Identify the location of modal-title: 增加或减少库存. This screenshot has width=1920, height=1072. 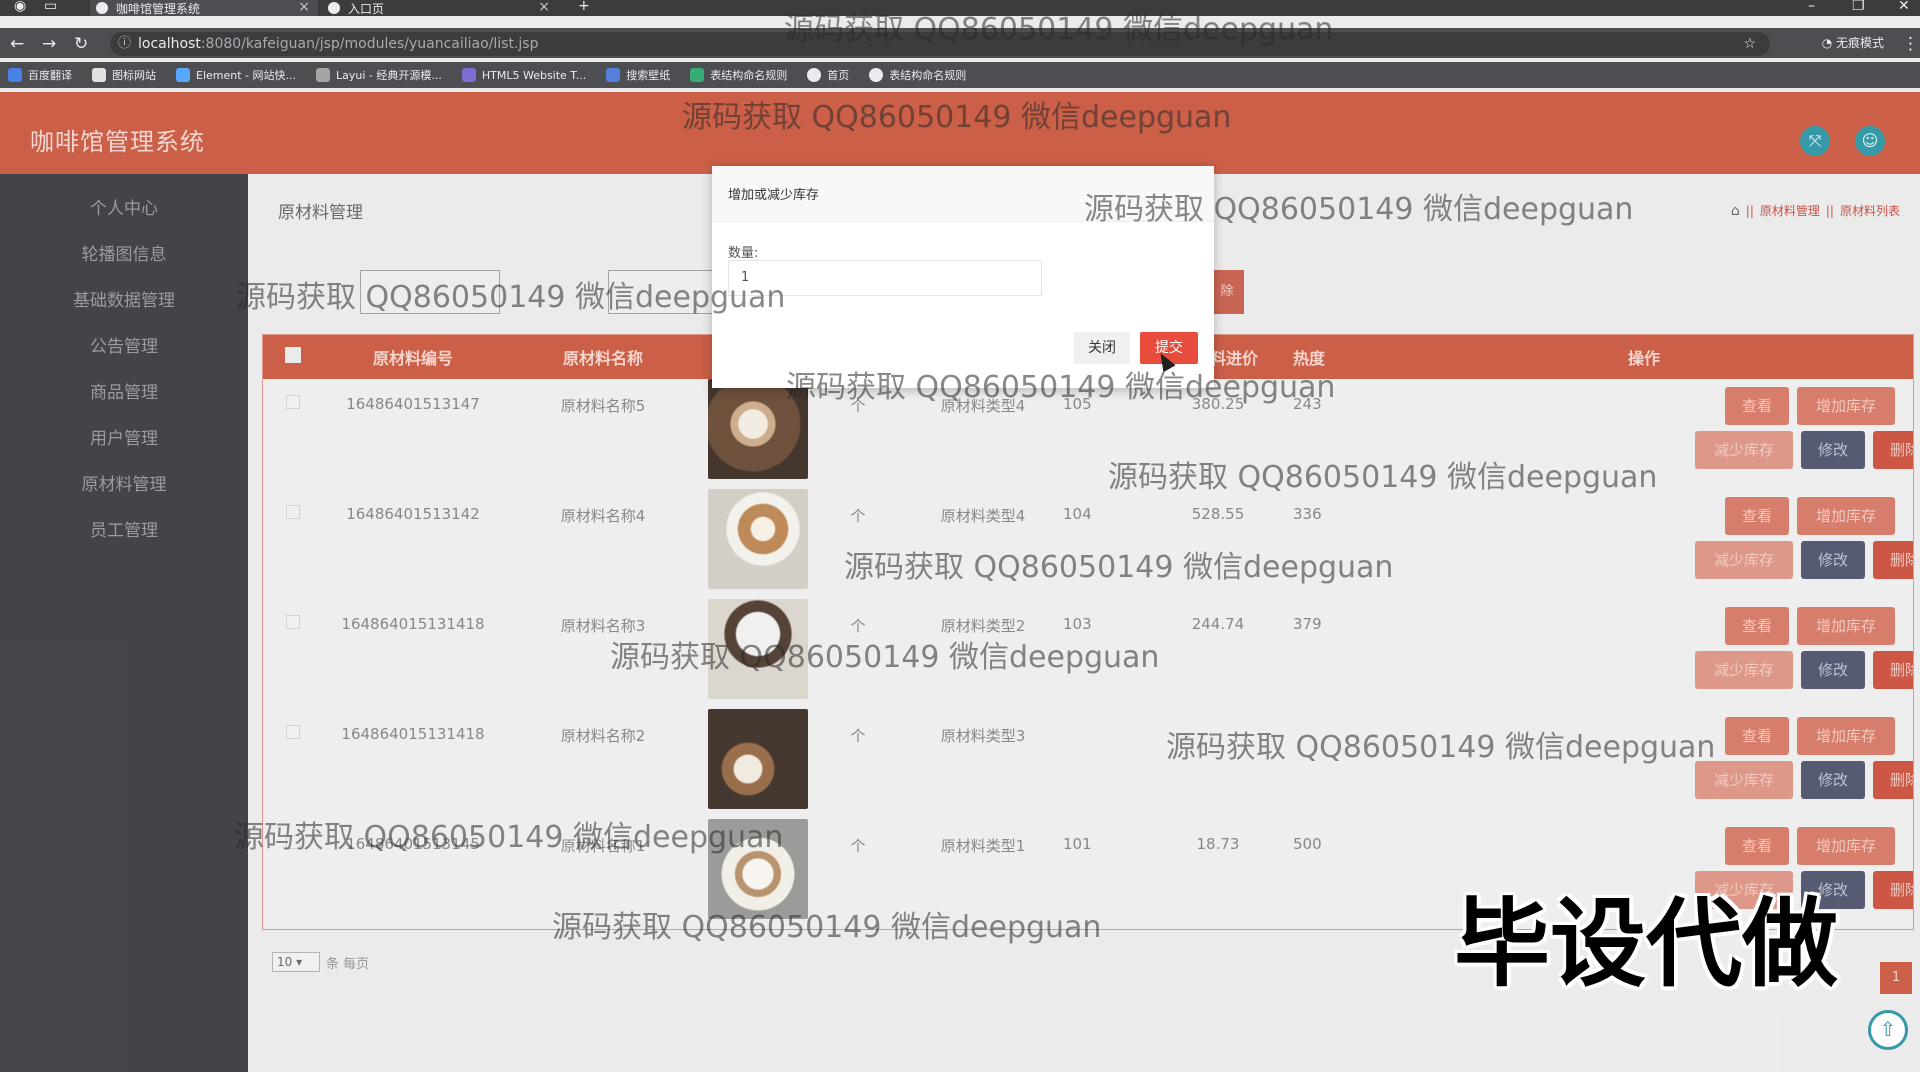
(963, 194).